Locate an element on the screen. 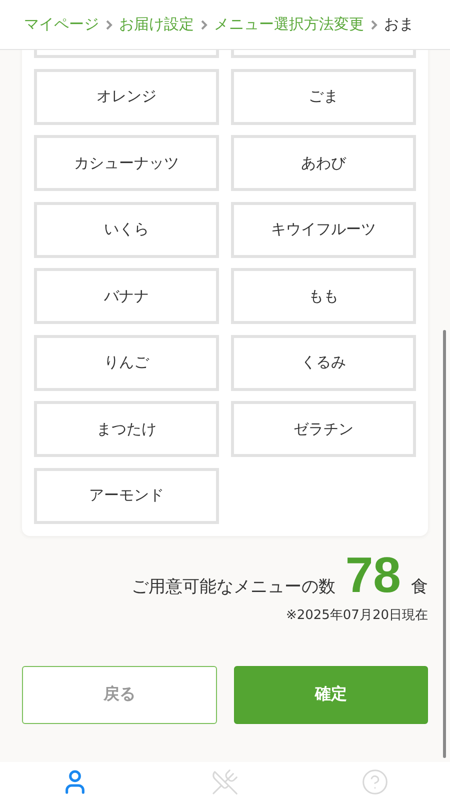 This screenshot has width=450, height=800. option-tile: いくら is located at coordinates (126, 230).